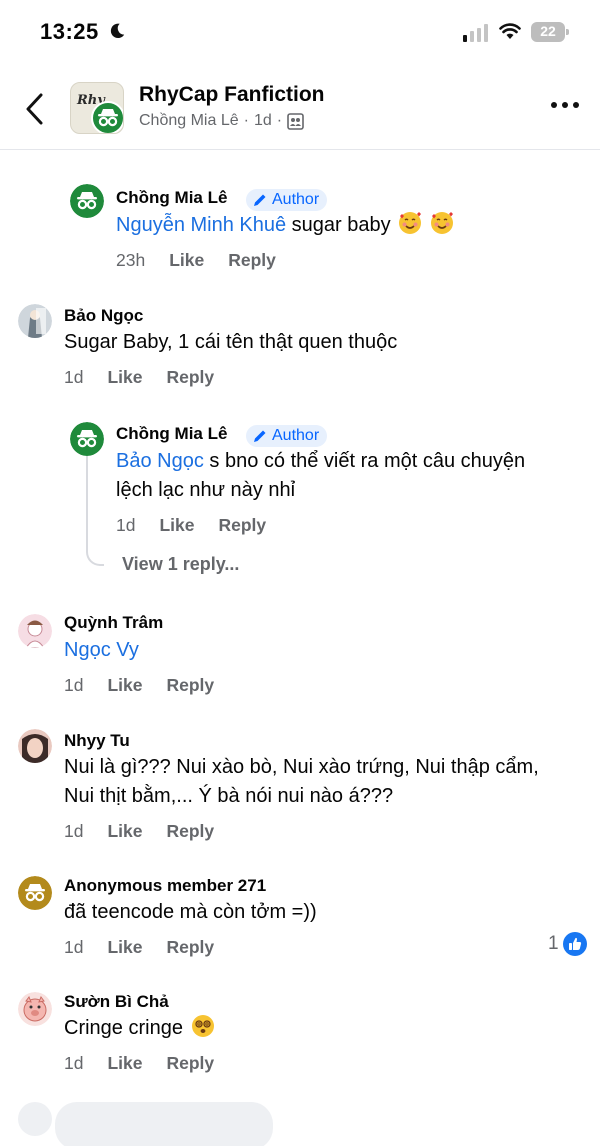 The image size is (600, 1146). I want to click on composer-avatar, so click(35, 1119).